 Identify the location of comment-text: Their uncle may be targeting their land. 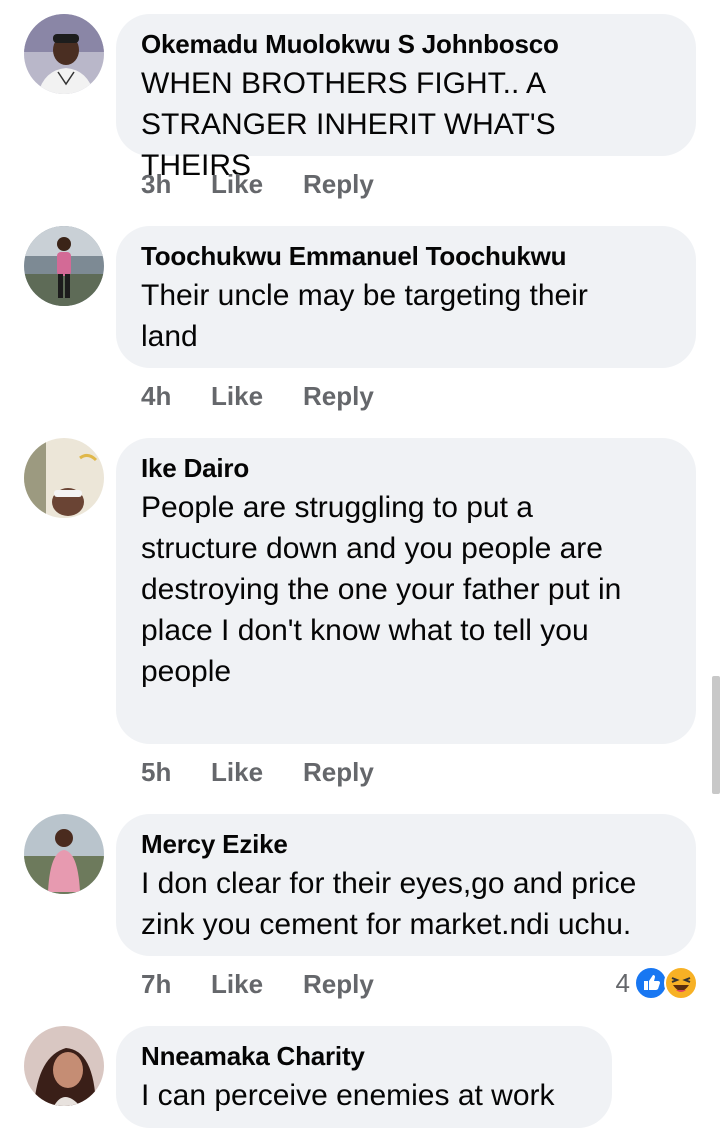
(364, 316).